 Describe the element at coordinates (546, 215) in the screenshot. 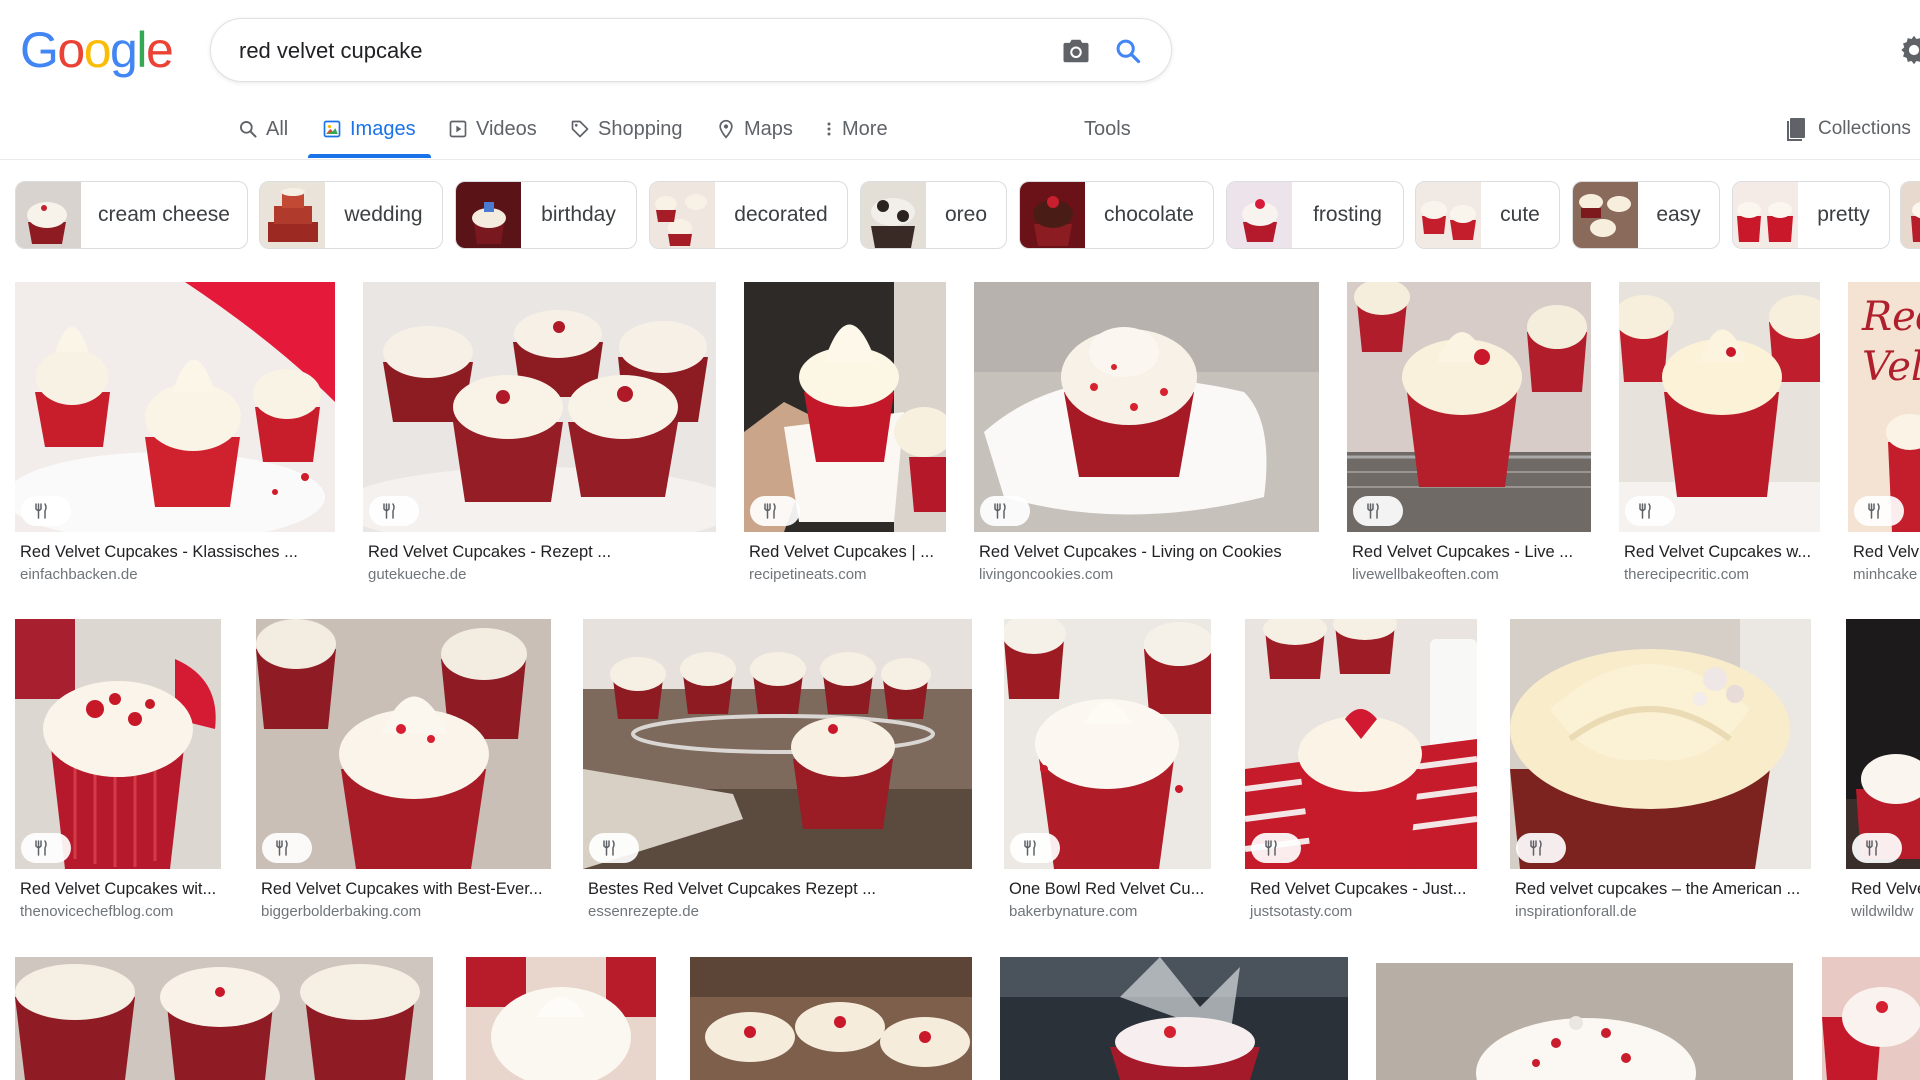

I see `chip-birthday: birthday` at that location.